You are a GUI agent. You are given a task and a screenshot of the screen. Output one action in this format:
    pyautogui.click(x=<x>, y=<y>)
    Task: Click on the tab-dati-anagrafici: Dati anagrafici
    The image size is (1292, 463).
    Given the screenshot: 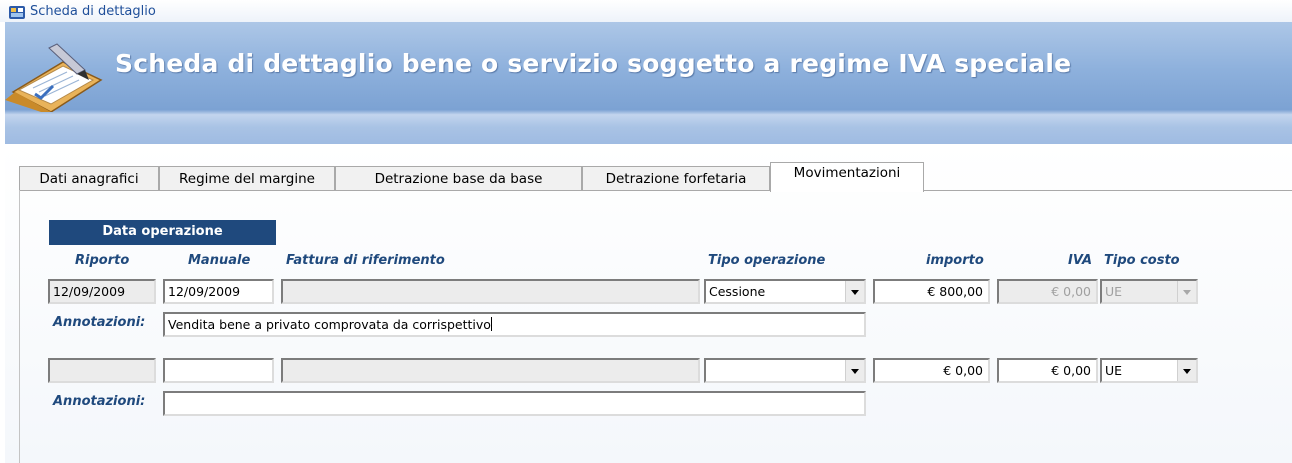 What is the action you would take?
    pyautogui.click(x=89, y=178)
    